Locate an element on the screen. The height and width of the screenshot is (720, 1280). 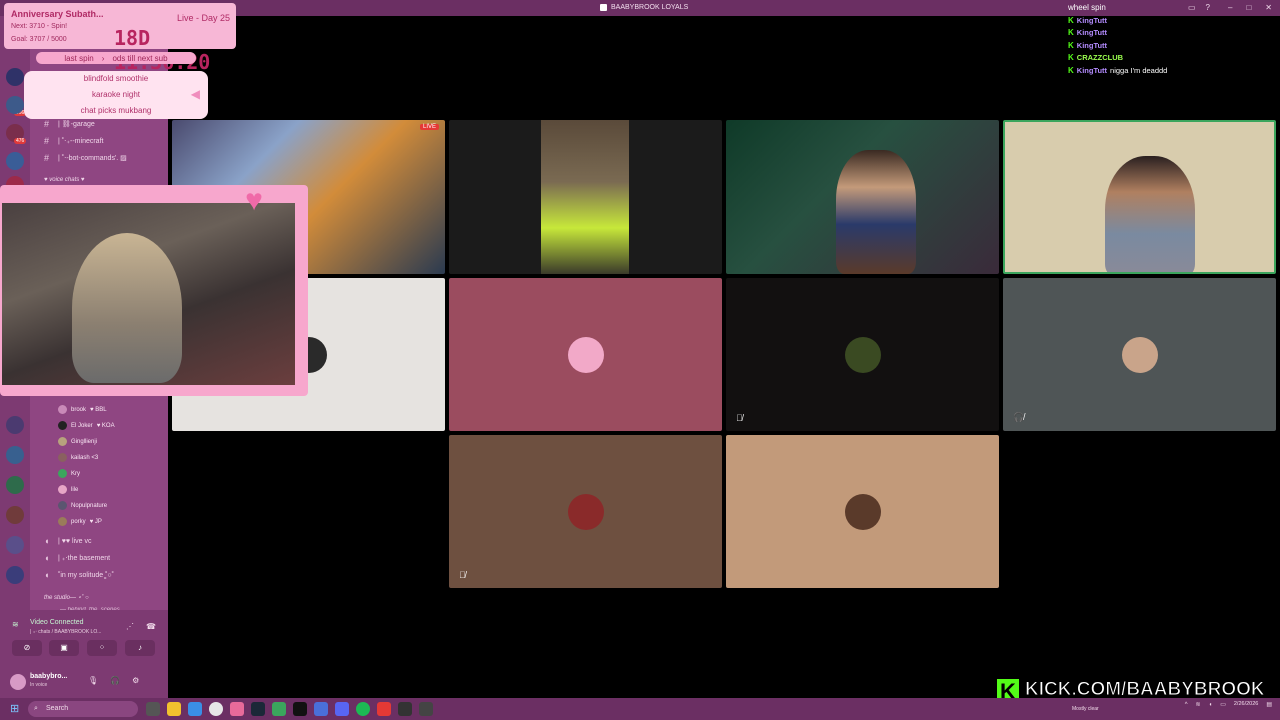
voice-user: lile is located at coordinates (68, 489).